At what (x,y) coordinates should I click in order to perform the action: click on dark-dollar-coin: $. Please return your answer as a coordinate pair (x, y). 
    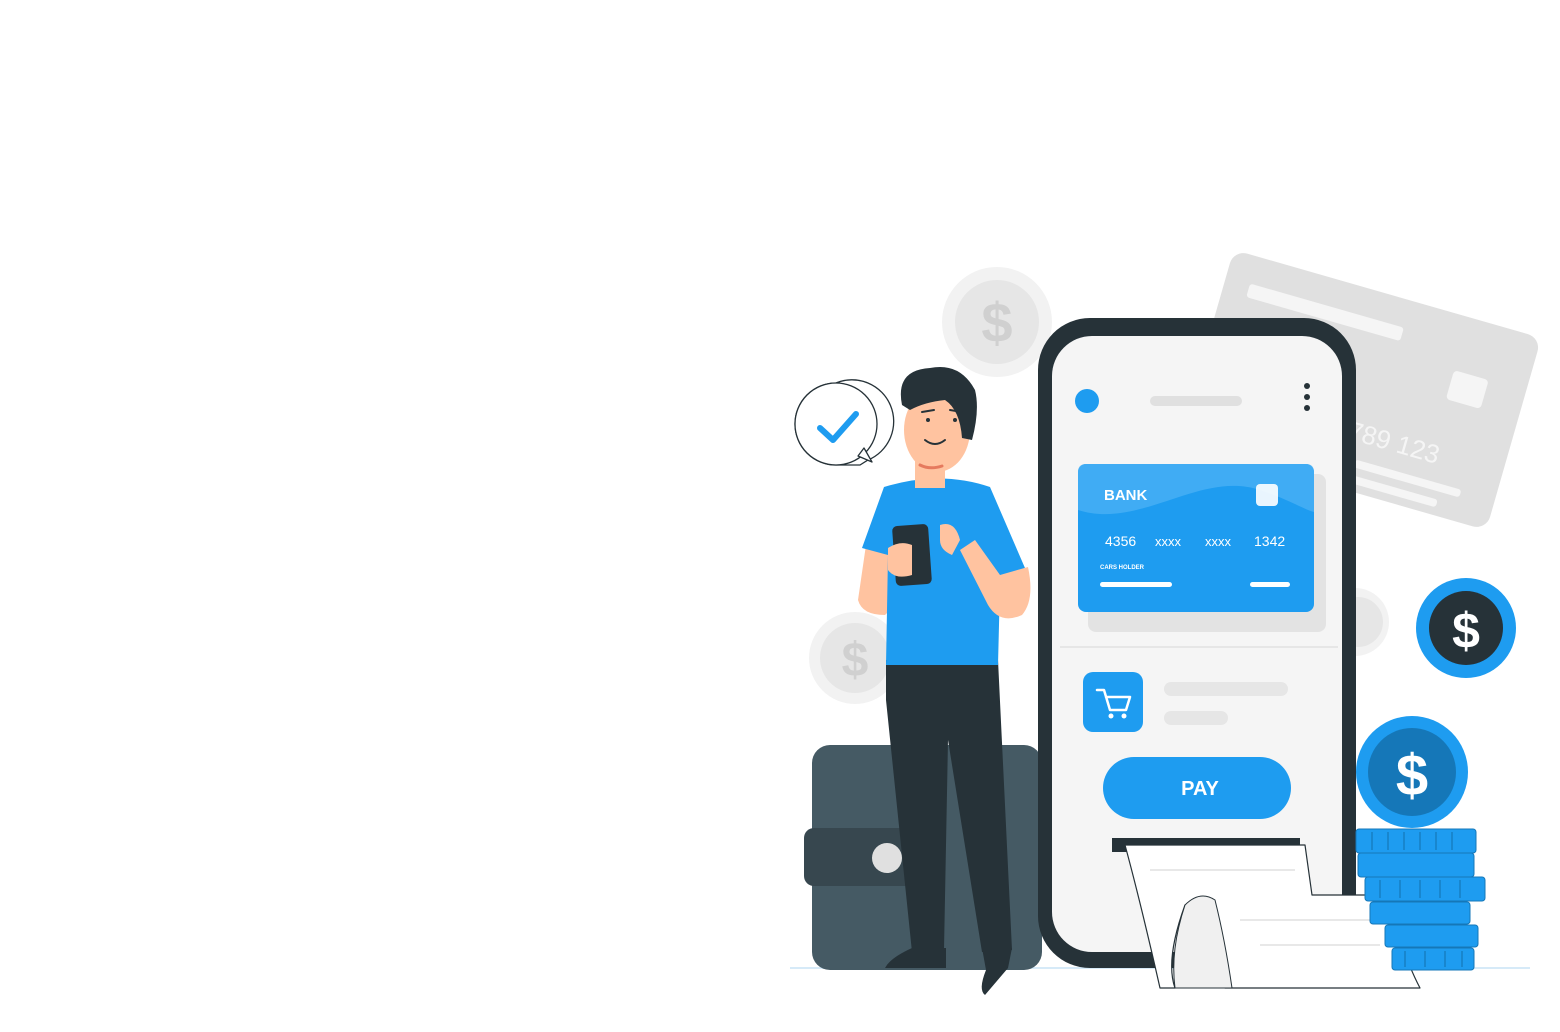
    Looking at the image, I should click on (1466, 628).